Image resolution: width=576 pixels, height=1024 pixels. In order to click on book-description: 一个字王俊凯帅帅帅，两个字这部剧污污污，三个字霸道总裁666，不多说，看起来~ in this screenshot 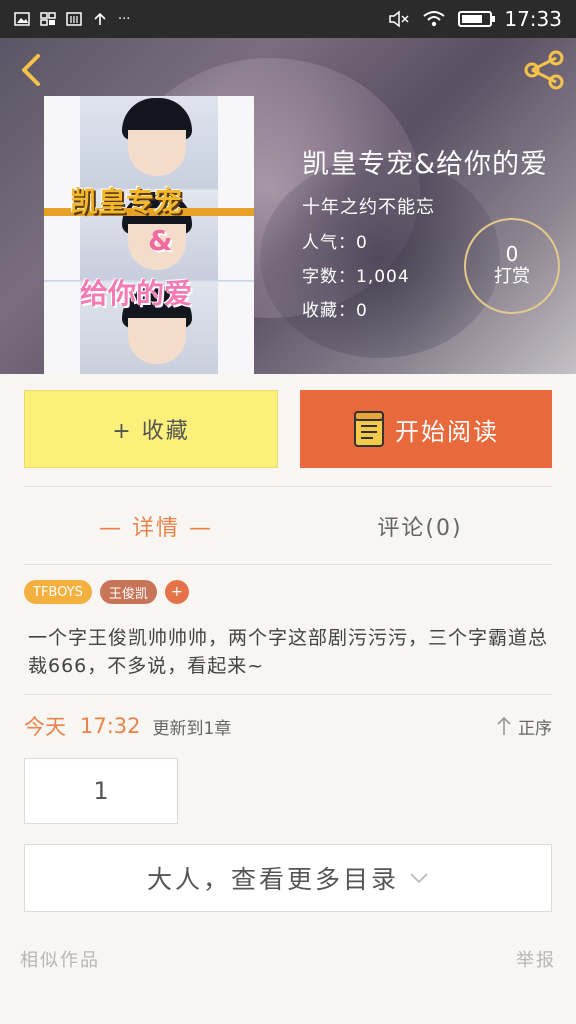, I will do `click(288, 652)`.